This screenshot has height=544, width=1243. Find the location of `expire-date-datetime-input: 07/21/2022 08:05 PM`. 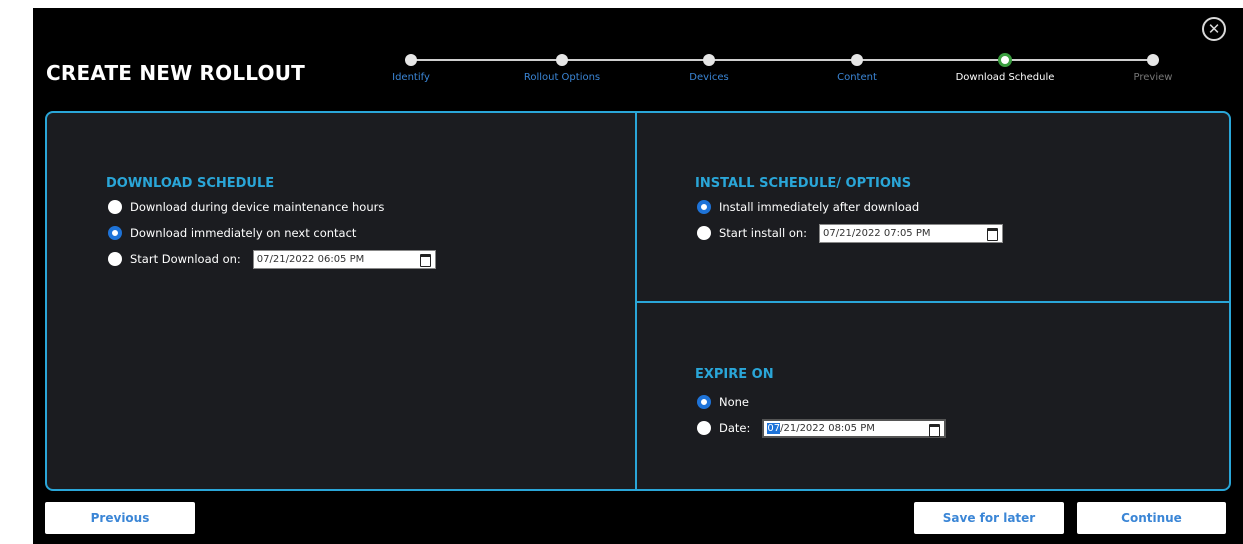

expire-date-datetime-input: 07/21/2022 08:05 PM is located at coordinates (854, 428).